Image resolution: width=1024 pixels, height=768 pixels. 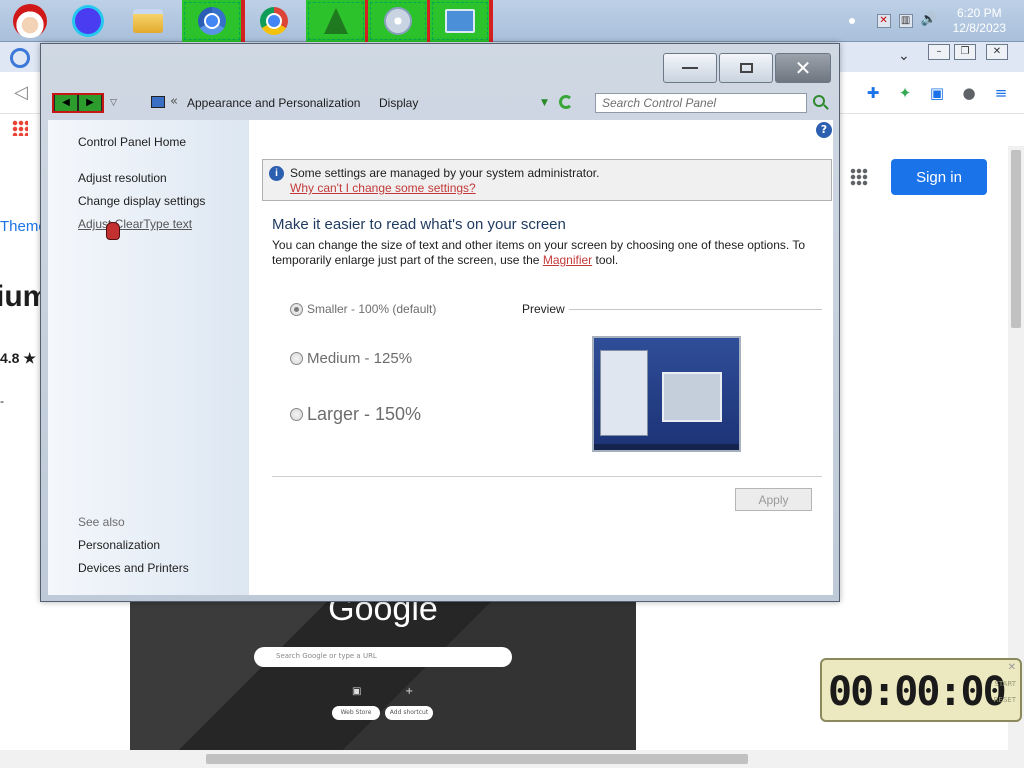 What do you see at coordinates (851, 21) in the screenshot?
I see `tray-dot-icon` at bounding box center [851, 21].